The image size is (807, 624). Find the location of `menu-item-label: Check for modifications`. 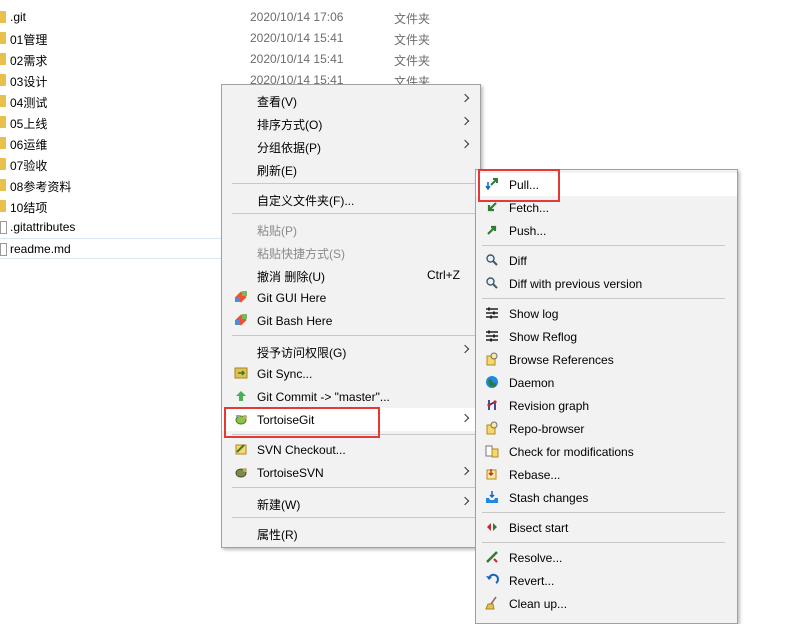

menu-item-label: Check for modifications is located at coordinates (571, 452).